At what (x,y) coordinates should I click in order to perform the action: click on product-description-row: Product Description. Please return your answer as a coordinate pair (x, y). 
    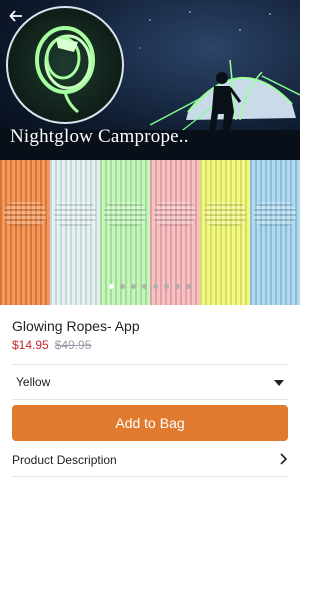
    Looking at the image, I should click on (150, 460).